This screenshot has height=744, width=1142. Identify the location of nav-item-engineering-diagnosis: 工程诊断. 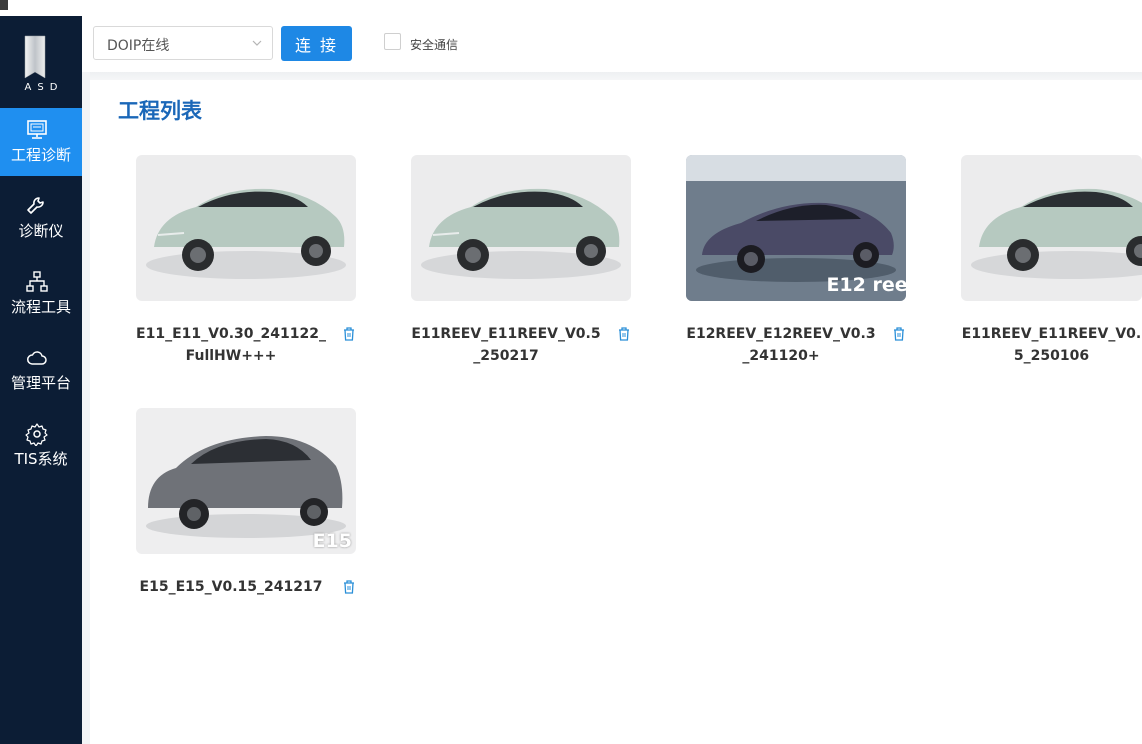
(41, 142).